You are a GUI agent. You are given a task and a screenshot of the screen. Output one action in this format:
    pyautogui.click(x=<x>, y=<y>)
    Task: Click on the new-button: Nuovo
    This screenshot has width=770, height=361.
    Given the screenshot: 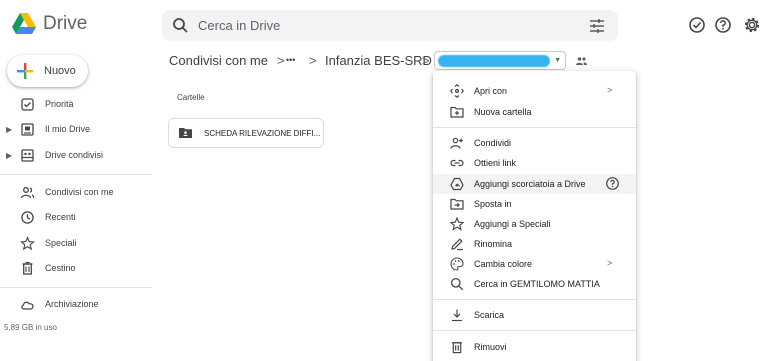 What is the action you would take?
    pyautogui.click(x=47, y=71)
    